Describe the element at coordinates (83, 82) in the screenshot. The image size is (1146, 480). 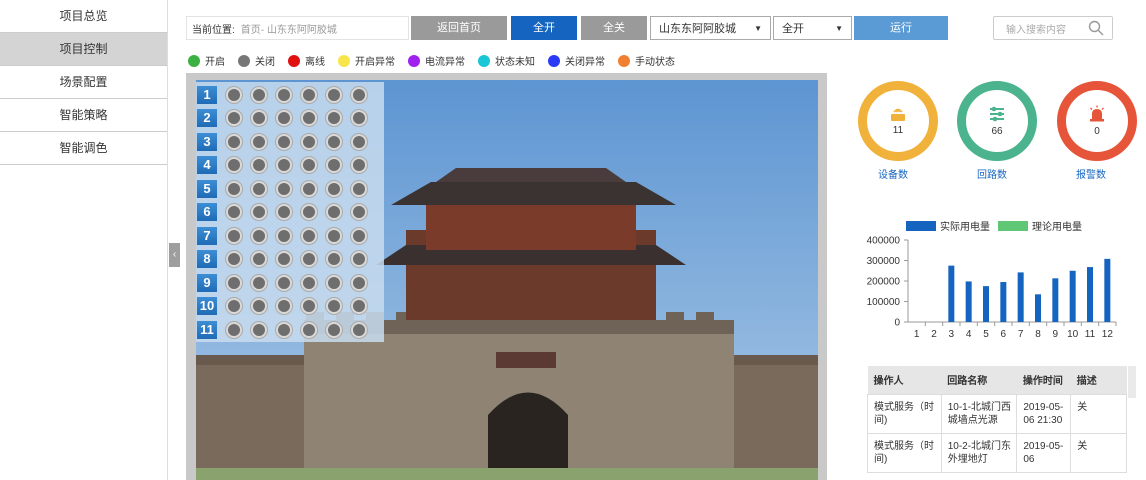
I see `sidebar-item-scene-config: 场景配置` at that location.